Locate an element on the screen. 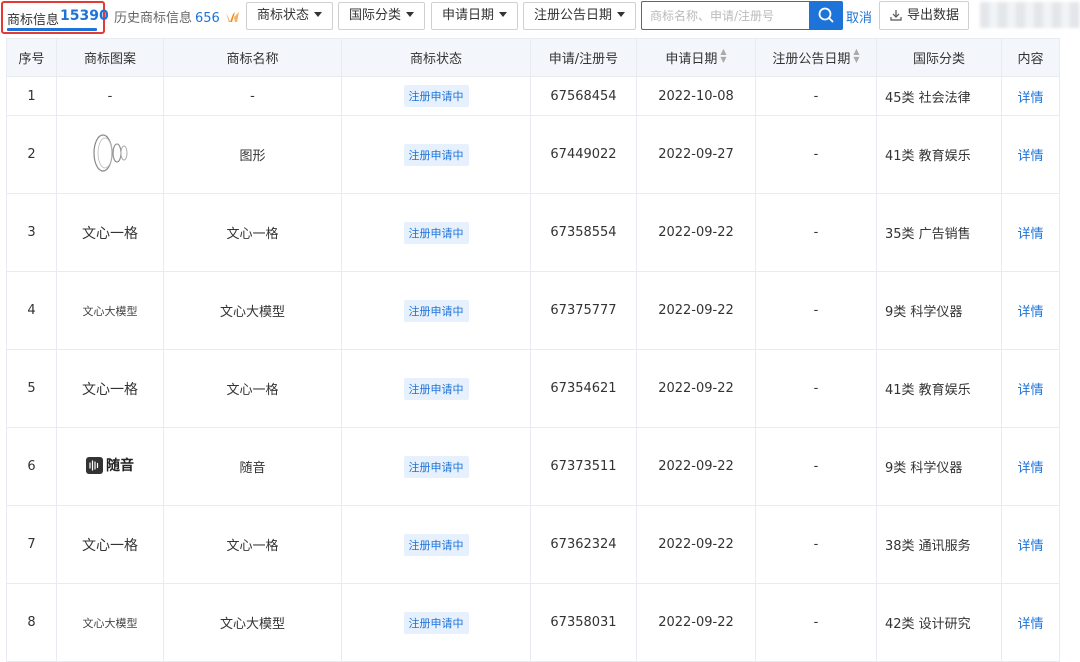 Image resolution: width=1080 pixels, height=662 pixels. cell-image: 文心大模型 is located at coordinates (110, 310).